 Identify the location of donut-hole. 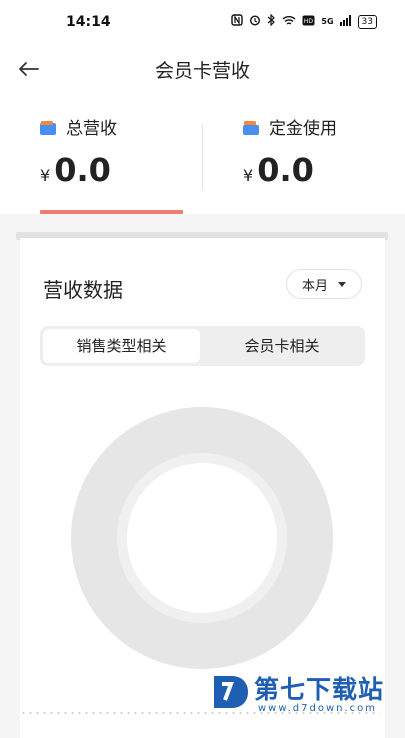
(202, 538).